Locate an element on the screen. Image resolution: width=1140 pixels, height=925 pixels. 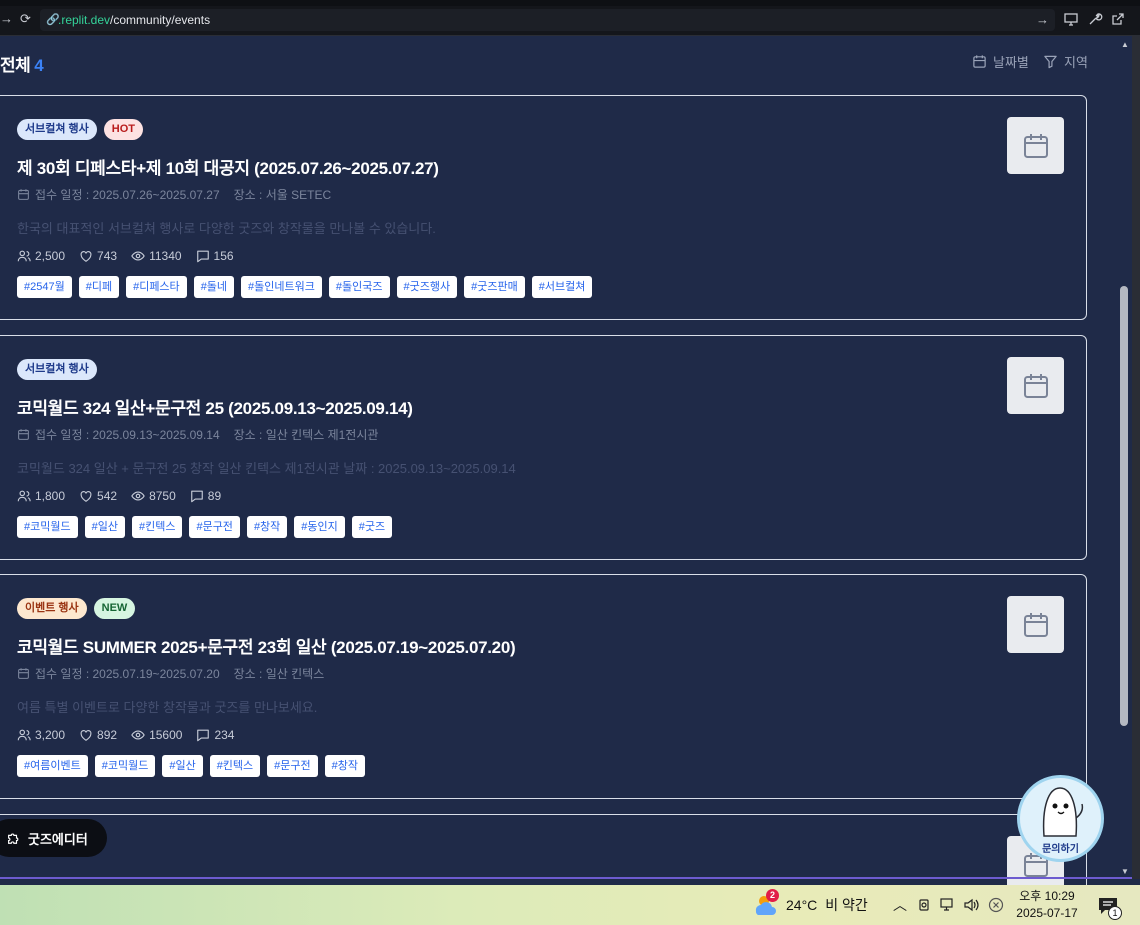
hashtag: #여름이벤트 is located at coordinates (52, 766).